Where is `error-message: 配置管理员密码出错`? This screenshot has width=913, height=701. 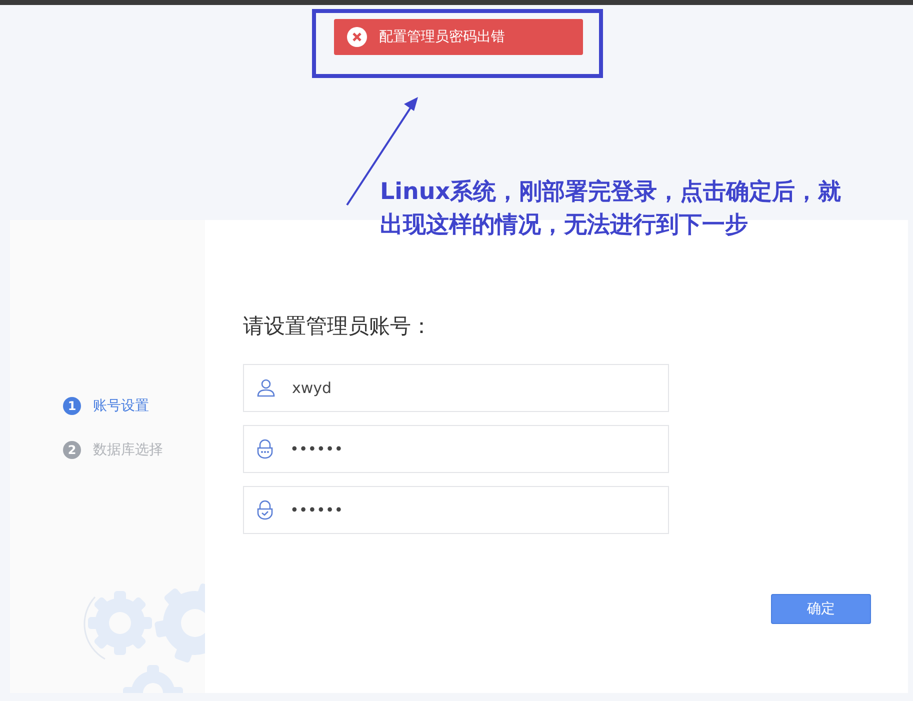
error-message: 配置管理员密码出错 is located at coordinates (442, 37).